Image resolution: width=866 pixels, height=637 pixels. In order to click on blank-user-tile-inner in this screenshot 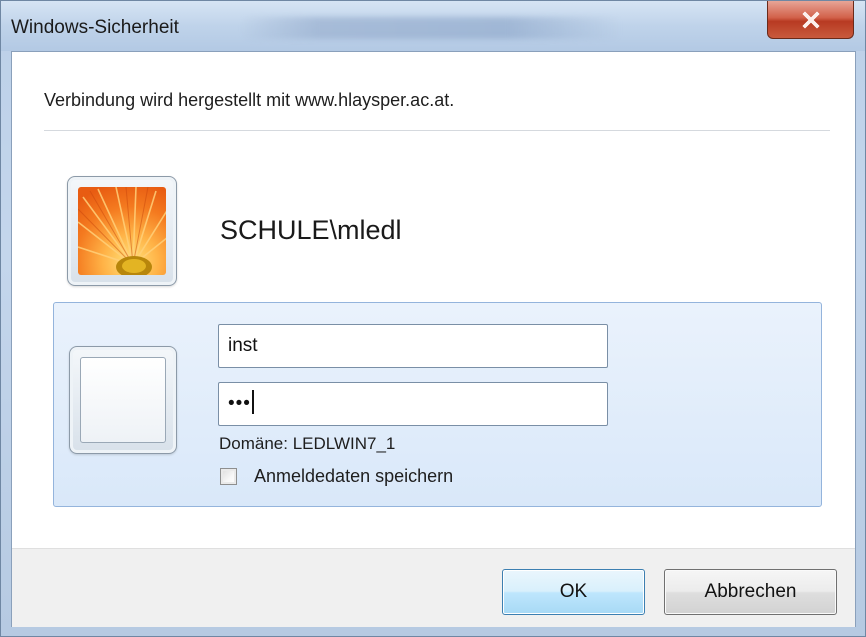, I will do `click(123, 400)`.